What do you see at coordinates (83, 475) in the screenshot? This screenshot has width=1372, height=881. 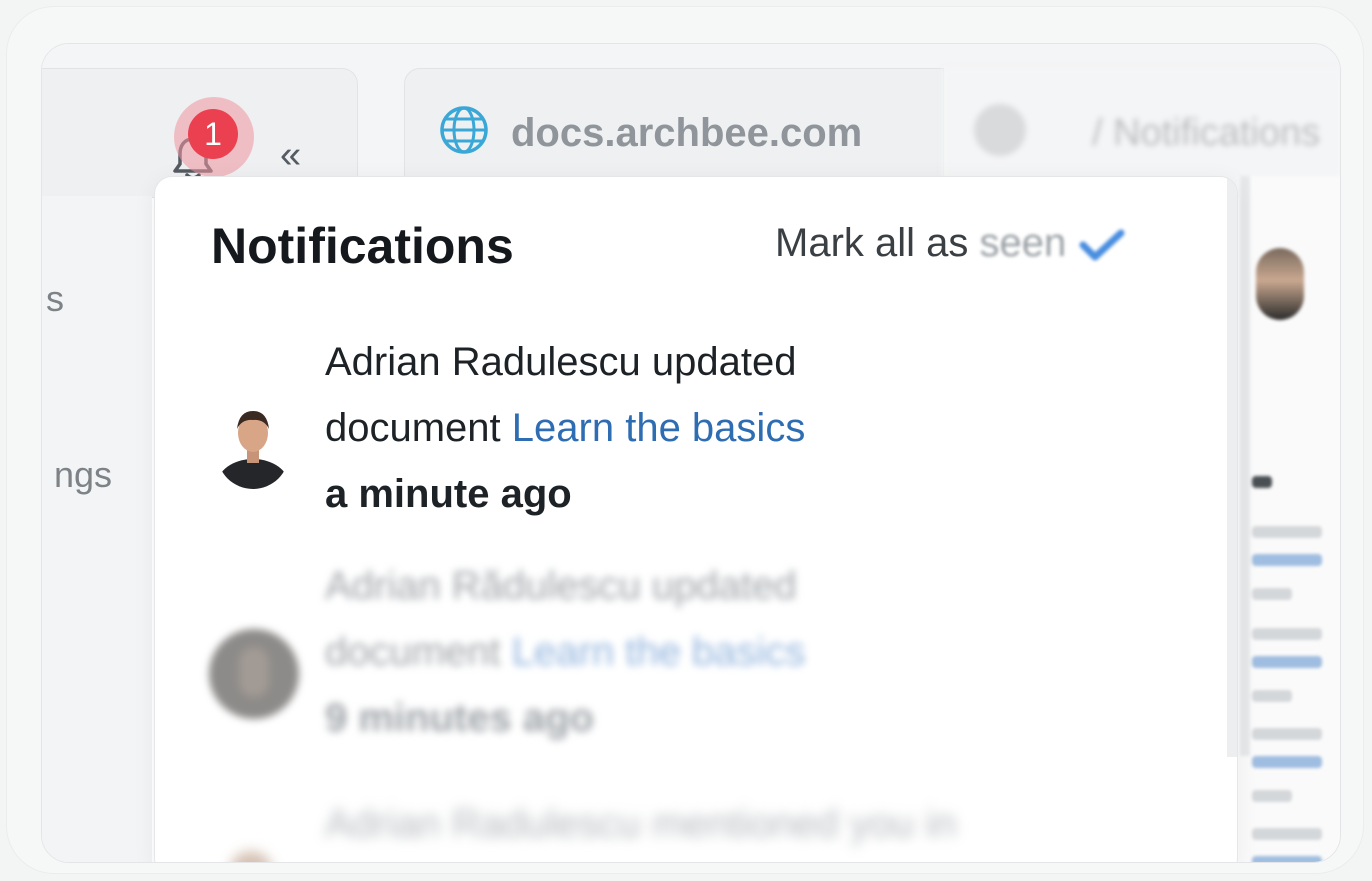 I see `sidebar-item-label: ngs` at bounding box center [83, 475].